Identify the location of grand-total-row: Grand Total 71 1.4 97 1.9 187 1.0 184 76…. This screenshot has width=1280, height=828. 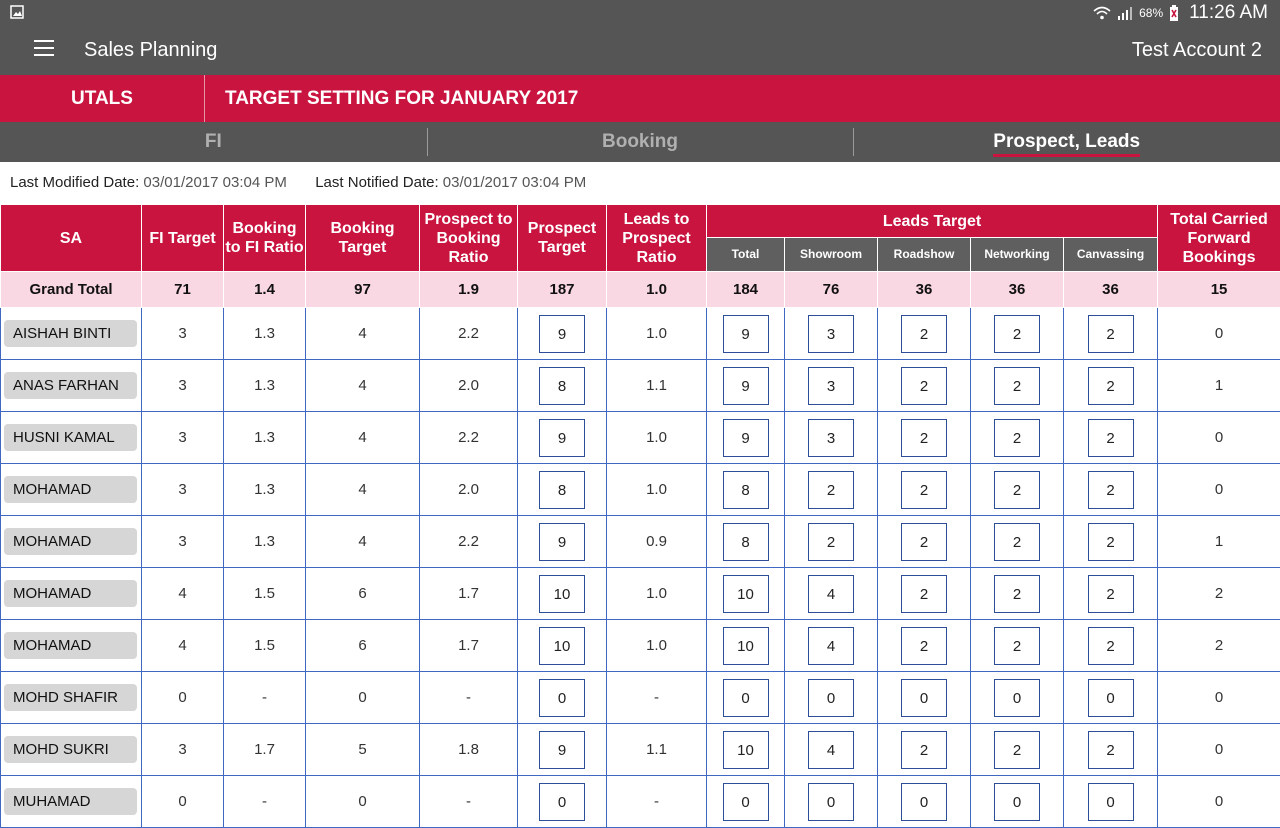
(640, 290).